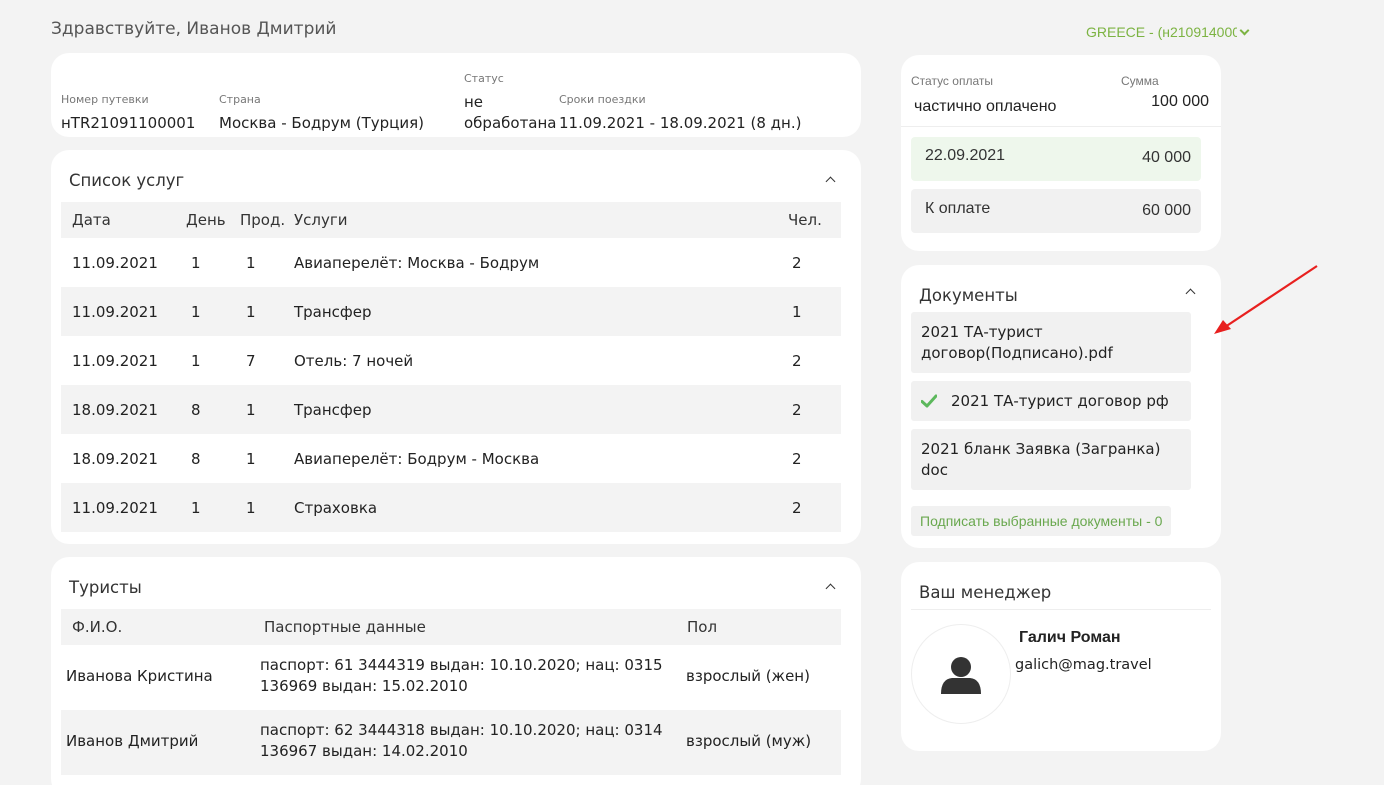  I want to click on cell-name: Иванов Дмитрий, so click(132, 741).